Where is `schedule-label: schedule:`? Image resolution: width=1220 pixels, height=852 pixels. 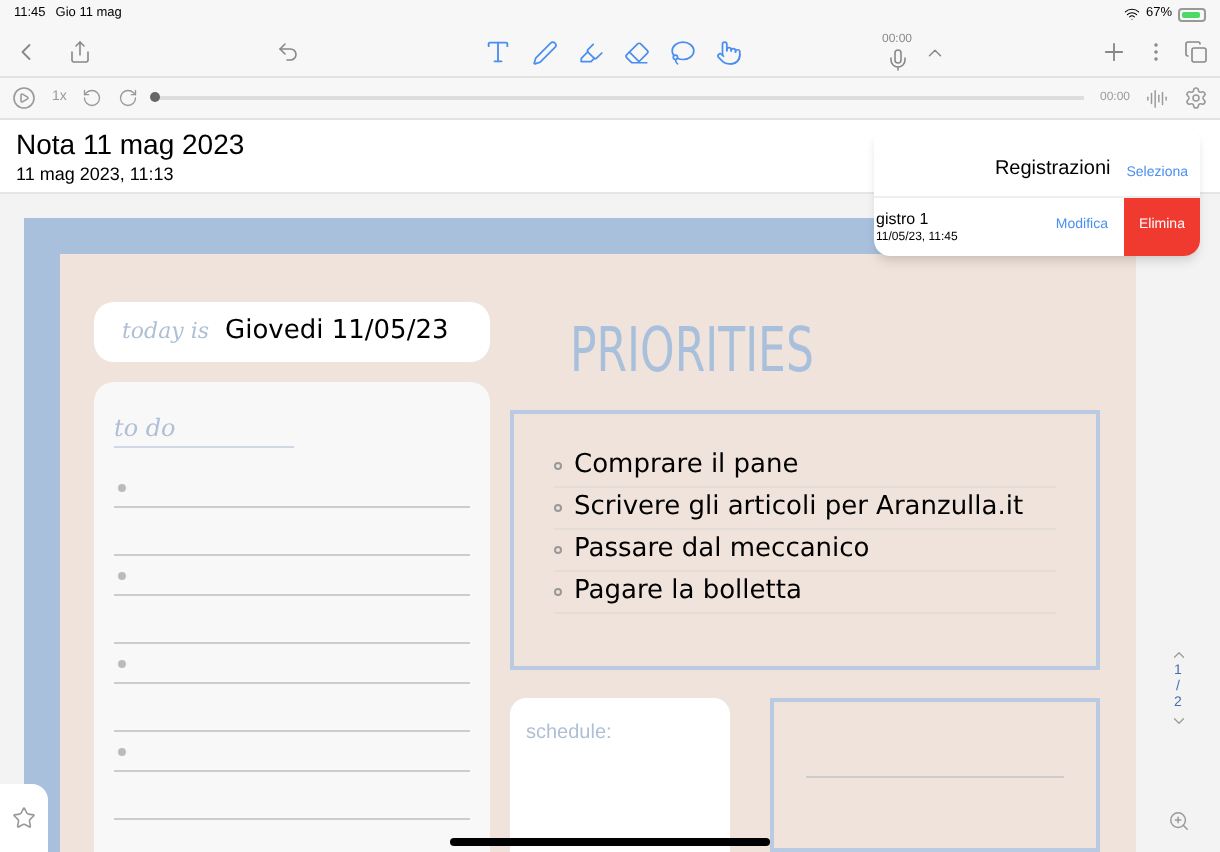 schedule-label: schedule: is located at coordinates (569, 733).